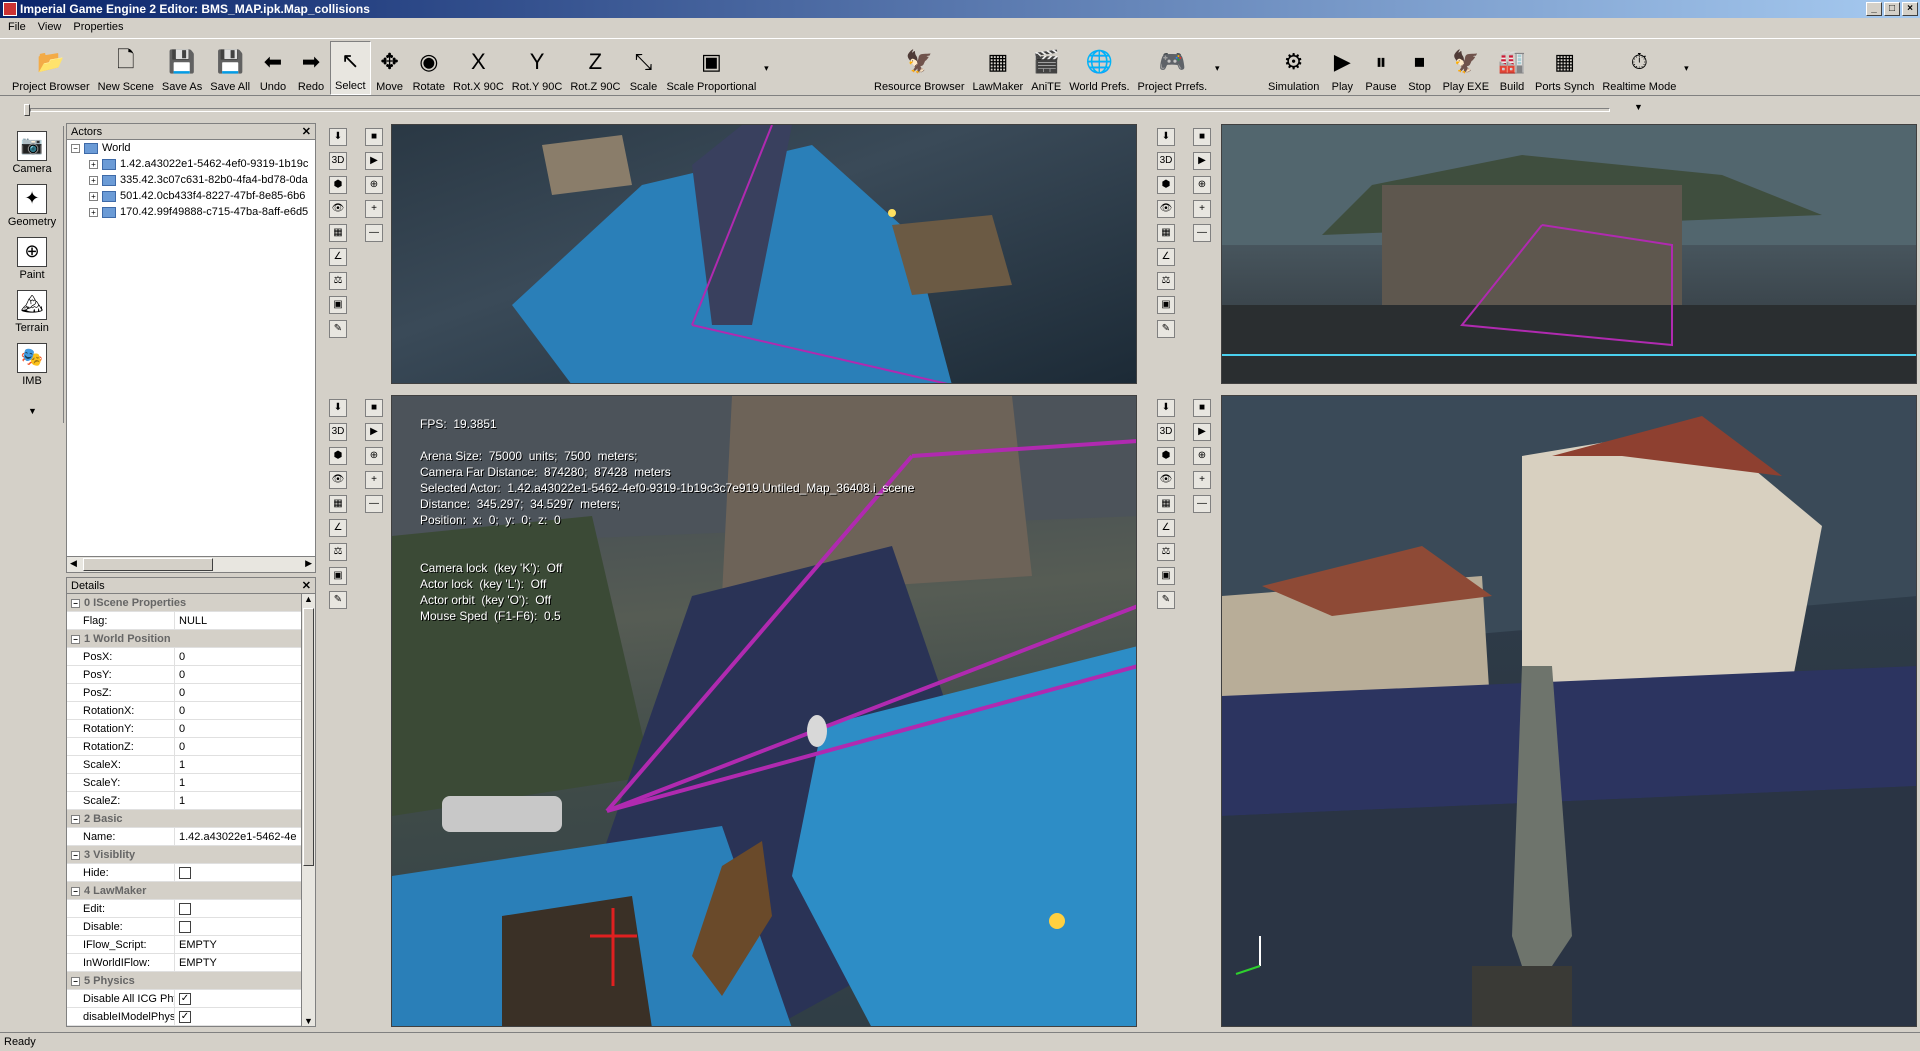  I want to click on rot-z-90c-button: Z Rot.Z 90C, so click(595, 68).